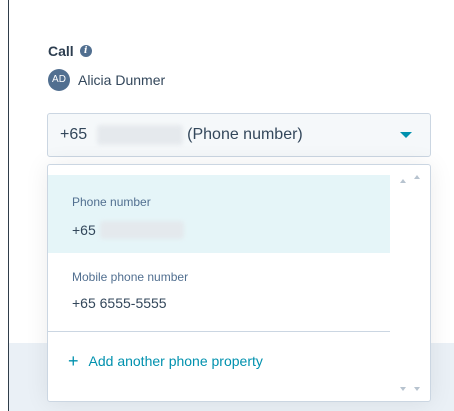 The width and height of the screenshot is (454, 411). I want to click on select-suffix: (Phone number), so click(245, 134).